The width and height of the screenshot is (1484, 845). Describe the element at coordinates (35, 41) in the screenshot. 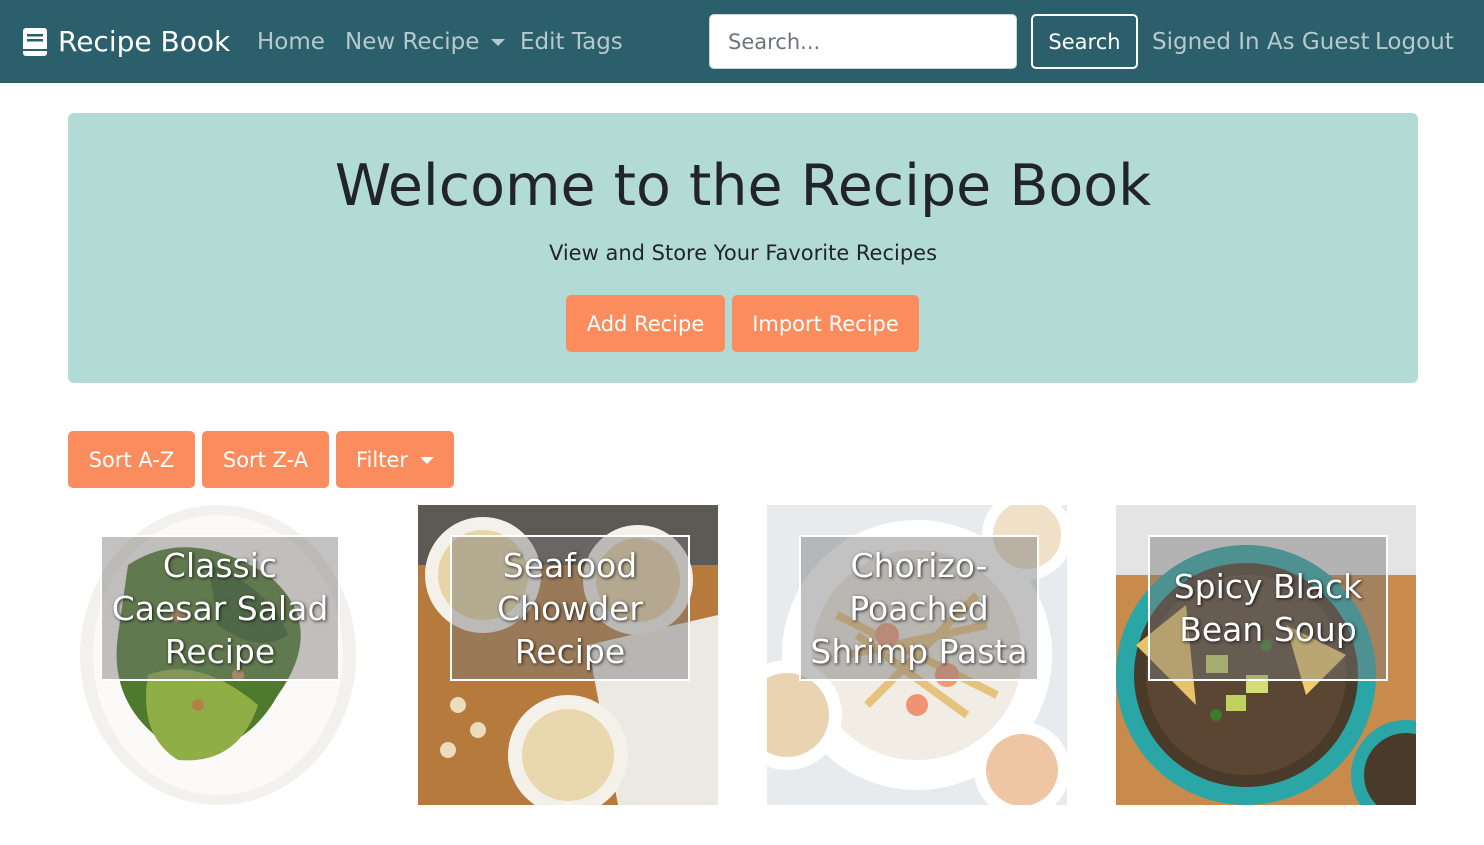

I see `book-icon` at that location.